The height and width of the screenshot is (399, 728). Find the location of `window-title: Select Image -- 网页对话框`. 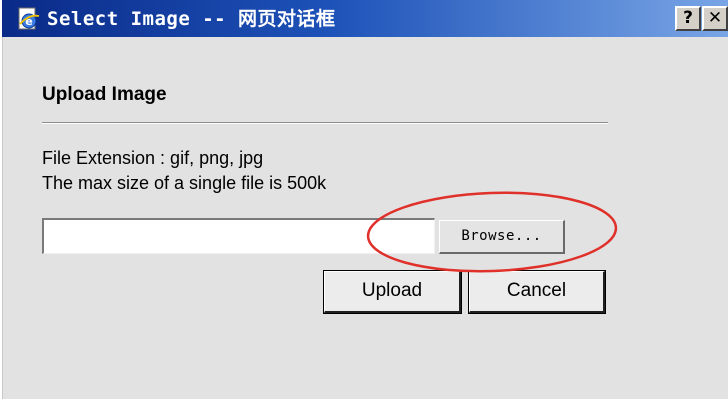

window-title: Select Image -- 网页对话框 is located at coordinates (191, 19).